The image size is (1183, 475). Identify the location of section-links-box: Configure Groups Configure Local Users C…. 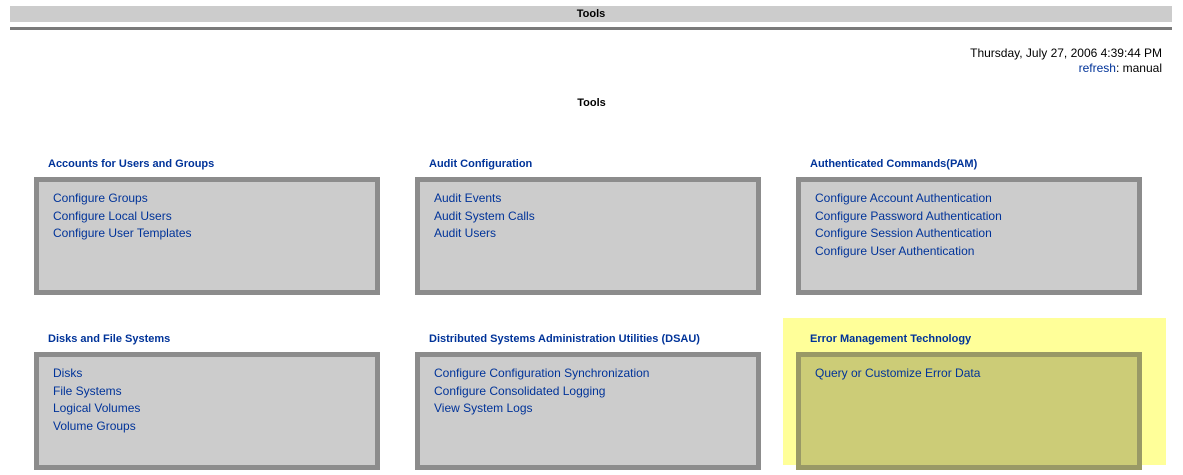
(207, 236).